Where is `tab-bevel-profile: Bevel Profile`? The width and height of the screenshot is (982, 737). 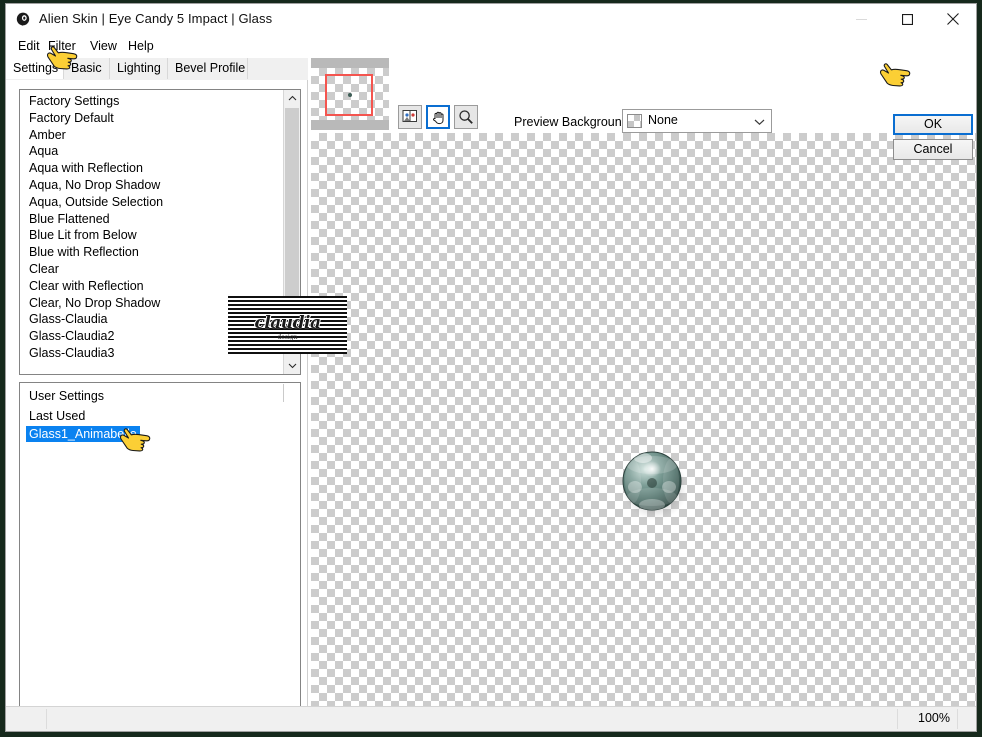 tab-bevel-profile: Bevel Profile is located at coordinates (208, 68).